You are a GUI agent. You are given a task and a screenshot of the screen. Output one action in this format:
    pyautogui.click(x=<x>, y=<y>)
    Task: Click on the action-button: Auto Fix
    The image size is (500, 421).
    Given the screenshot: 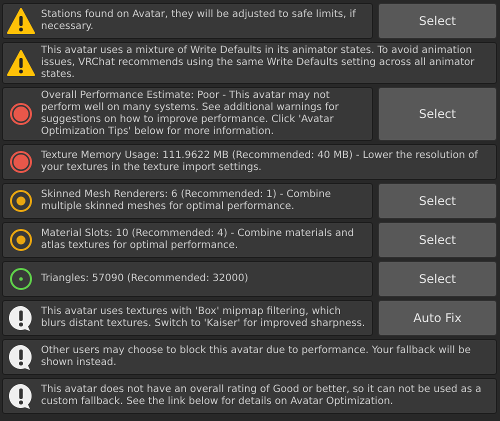 What is the action you would take?
    pyautogui.click(x=437, y=318)
    